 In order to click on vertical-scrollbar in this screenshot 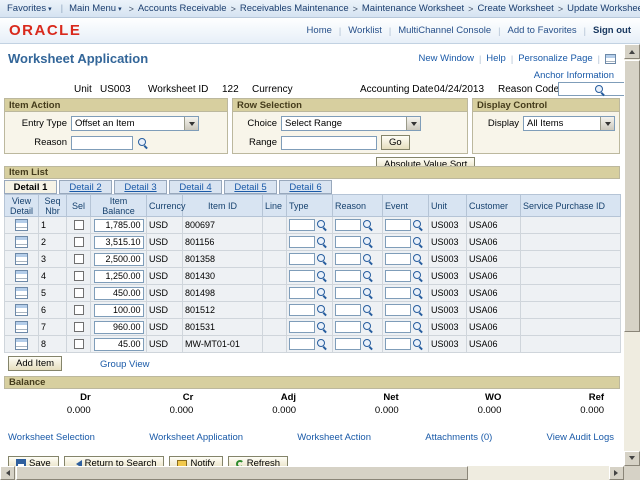, I will do `click(632, 255)`.